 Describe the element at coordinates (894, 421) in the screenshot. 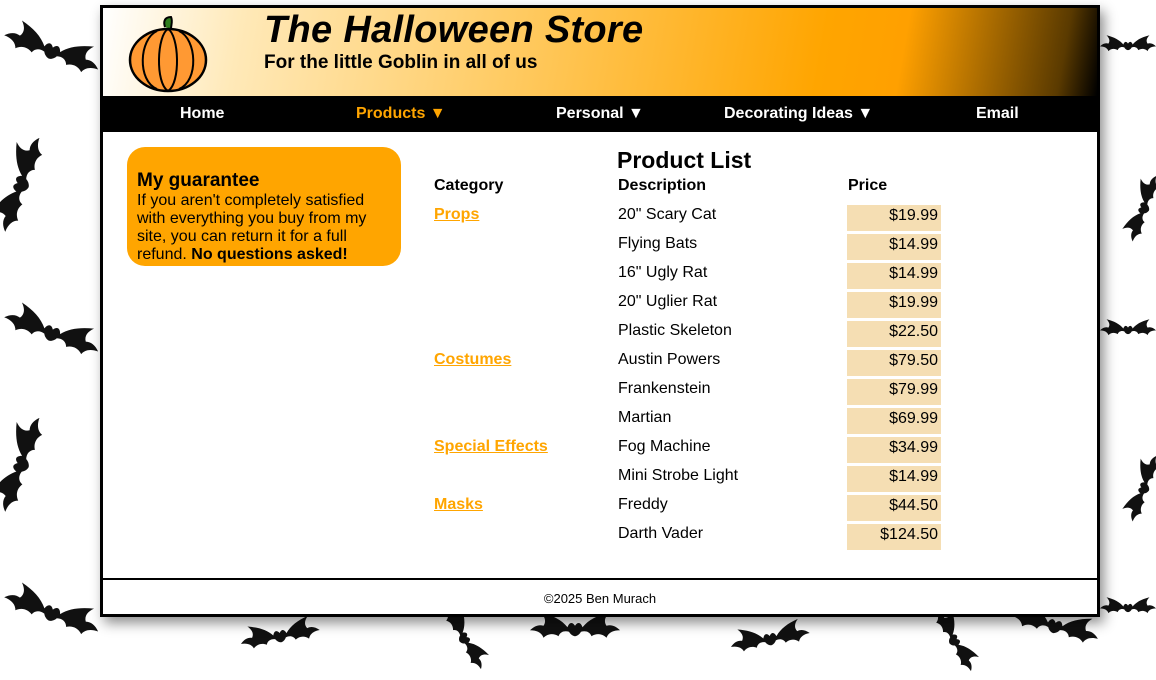

I see `product-price: $69.99` at that location.